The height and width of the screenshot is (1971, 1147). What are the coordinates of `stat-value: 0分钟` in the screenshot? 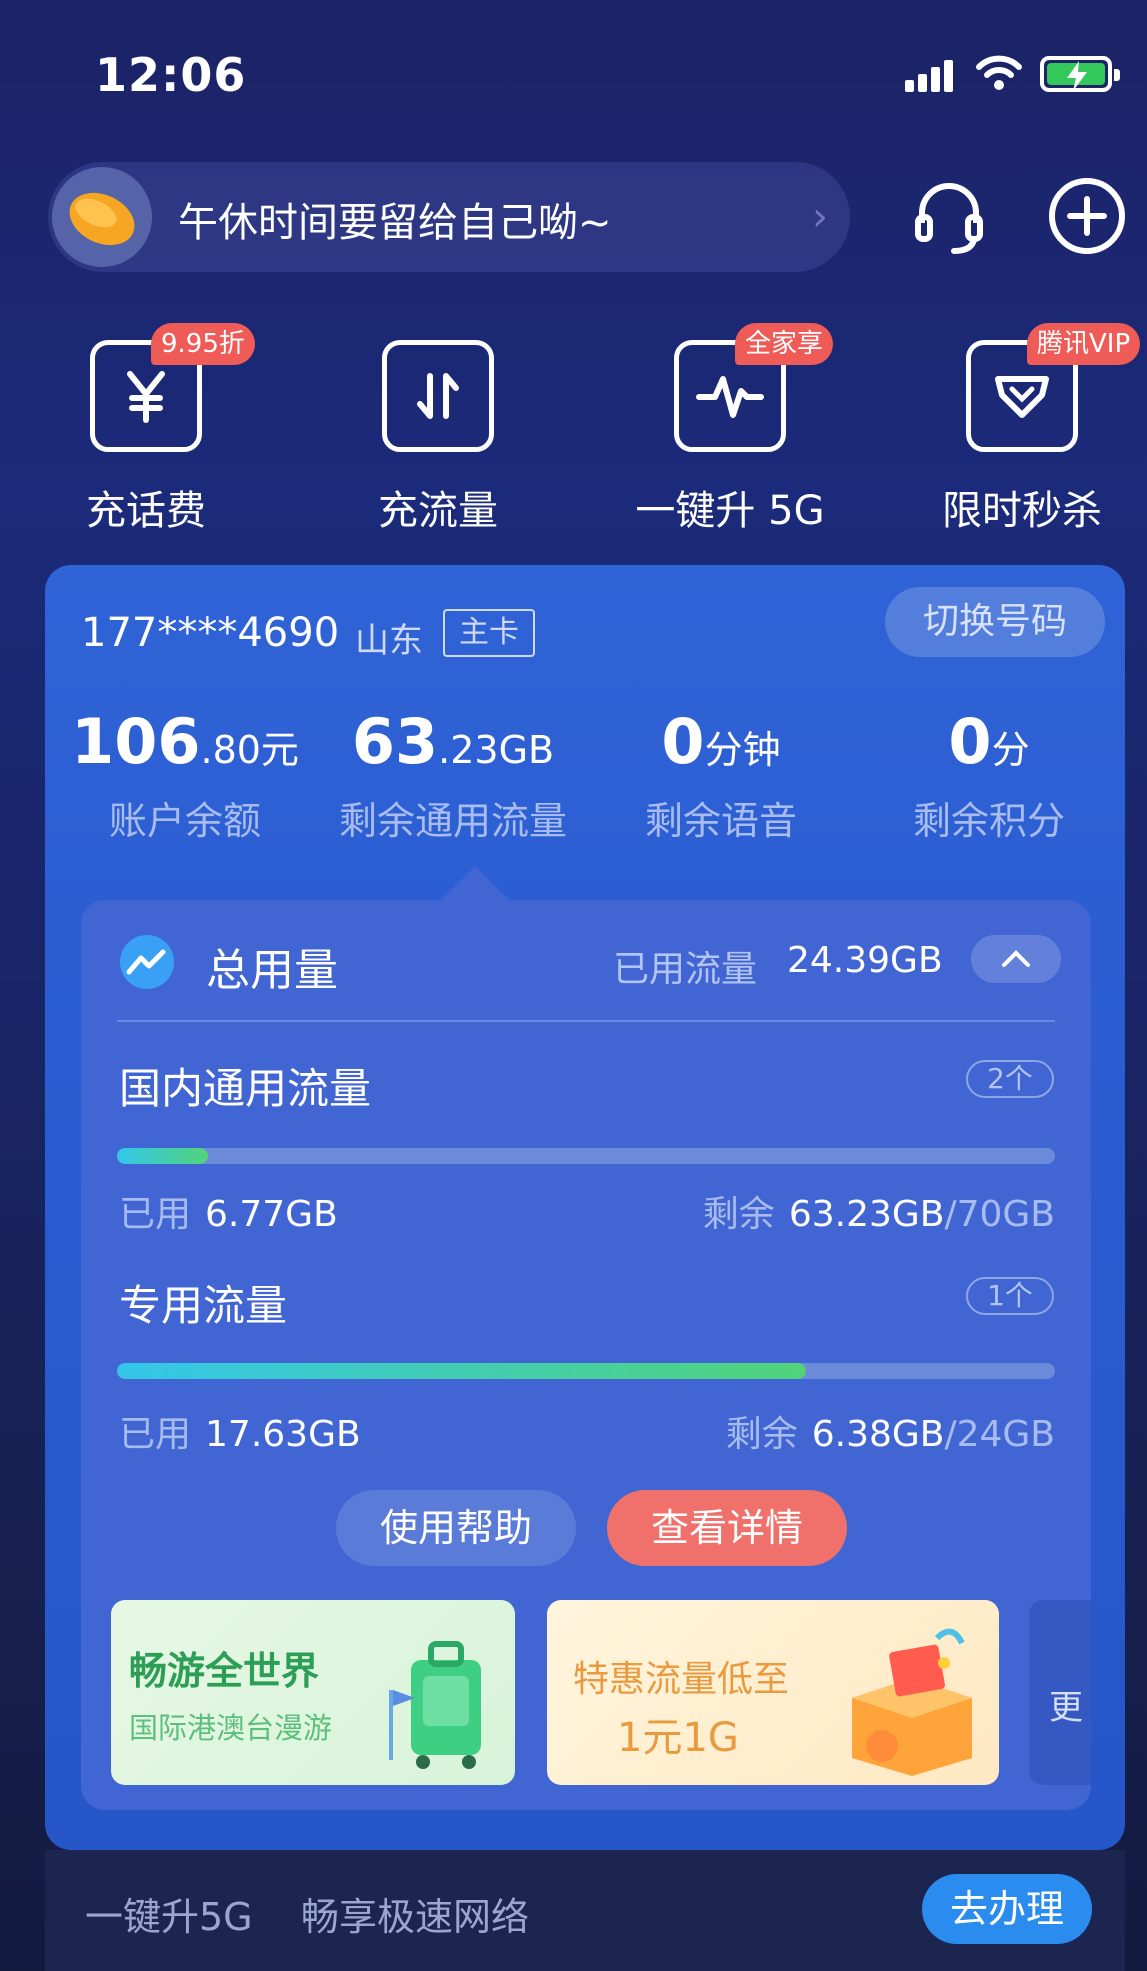 It's located at (721, 741).